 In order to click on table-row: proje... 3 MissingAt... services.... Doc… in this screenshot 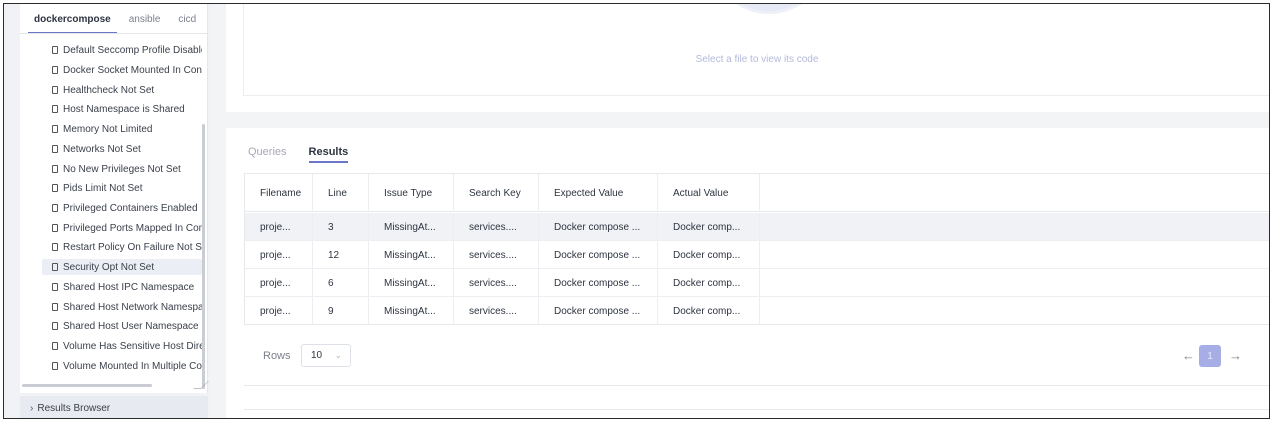, I will do `click(757, 227)`.